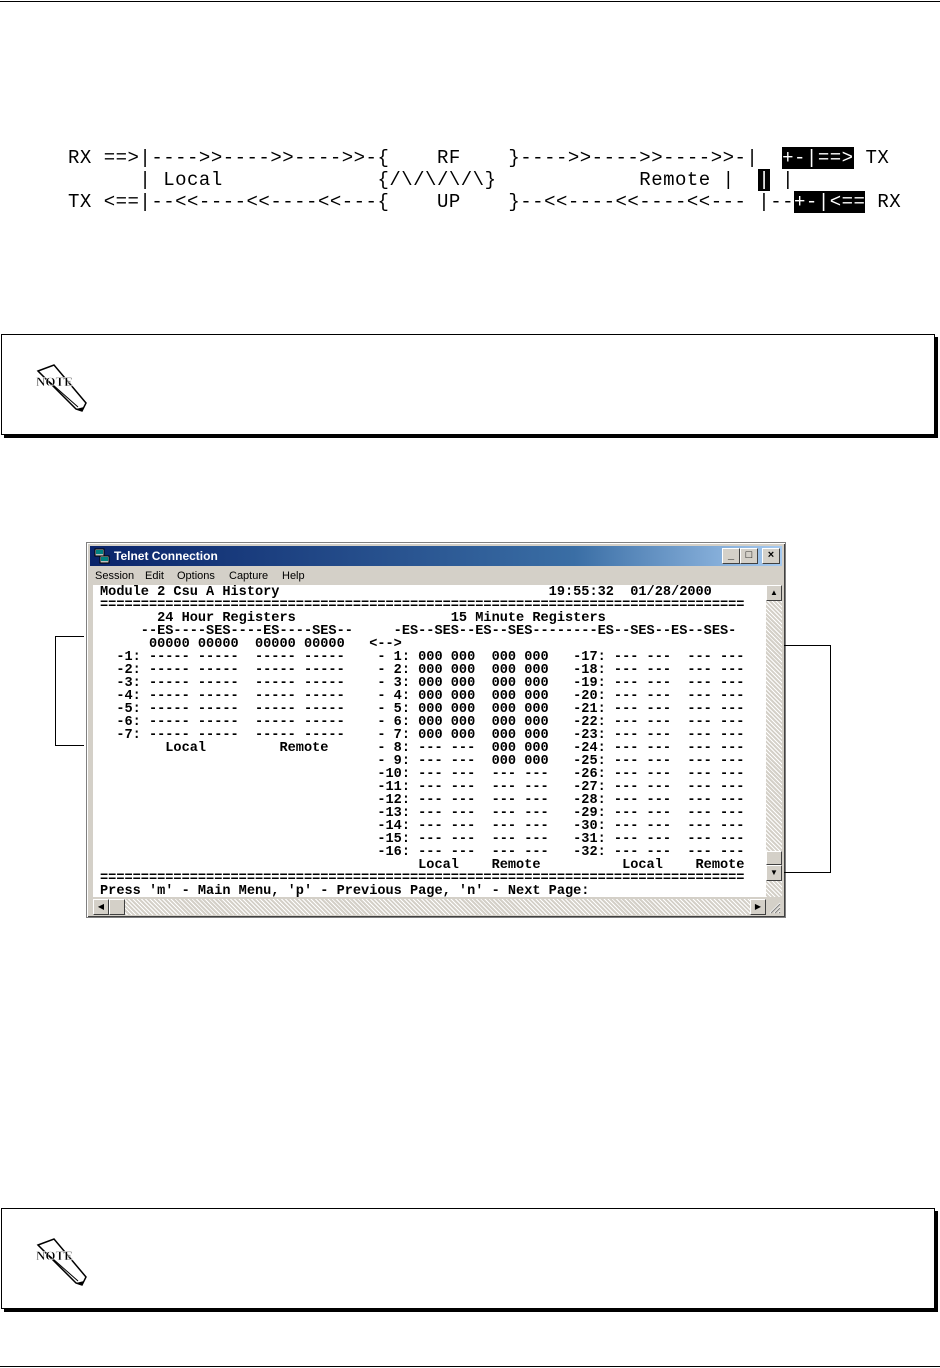  I want to click on header-rule, so click(470, 1).